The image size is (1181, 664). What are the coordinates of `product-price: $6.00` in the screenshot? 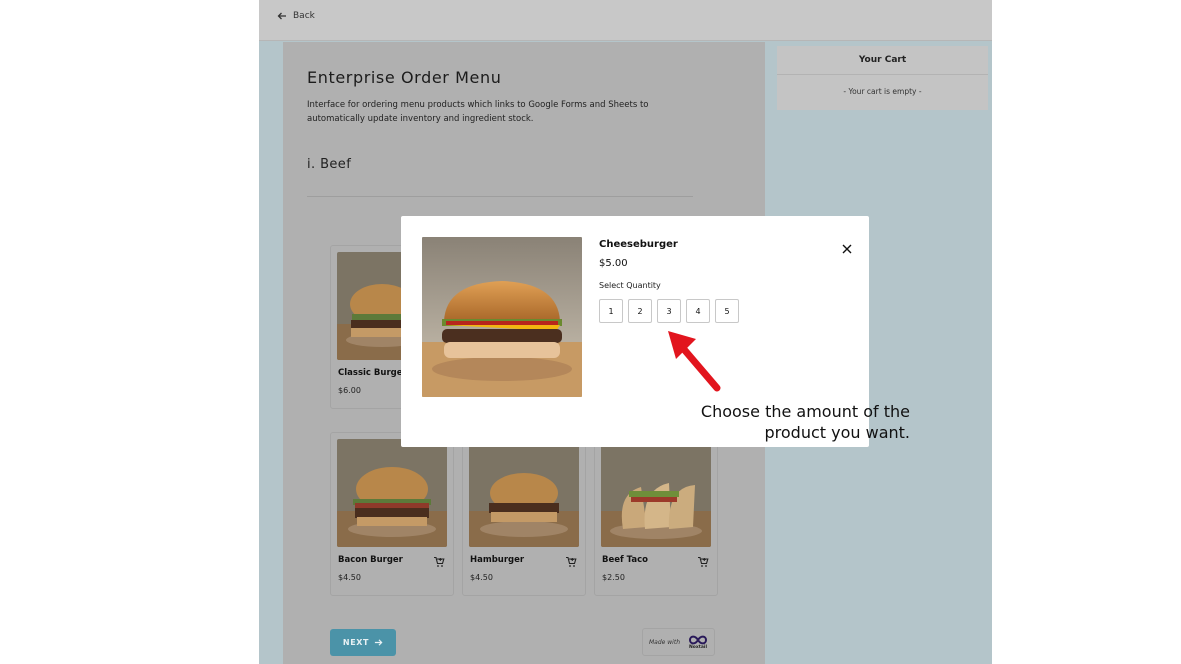 It's located at (349, 390).